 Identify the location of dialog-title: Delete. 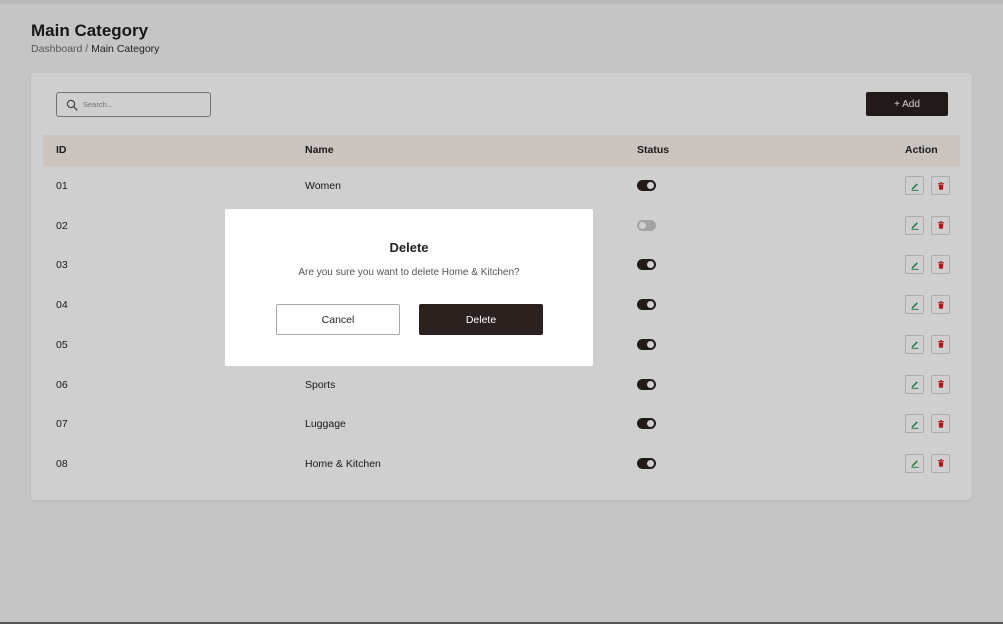
(409, 247).